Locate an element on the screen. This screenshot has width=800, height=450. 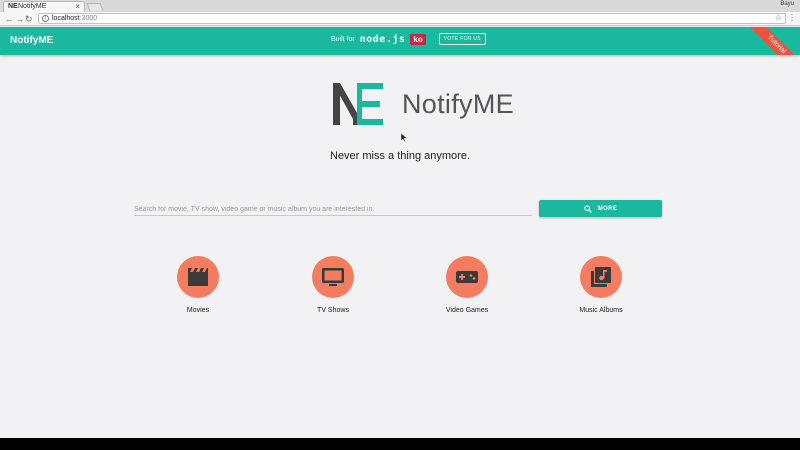
bottom-bar is located at coordinates (400, 444).